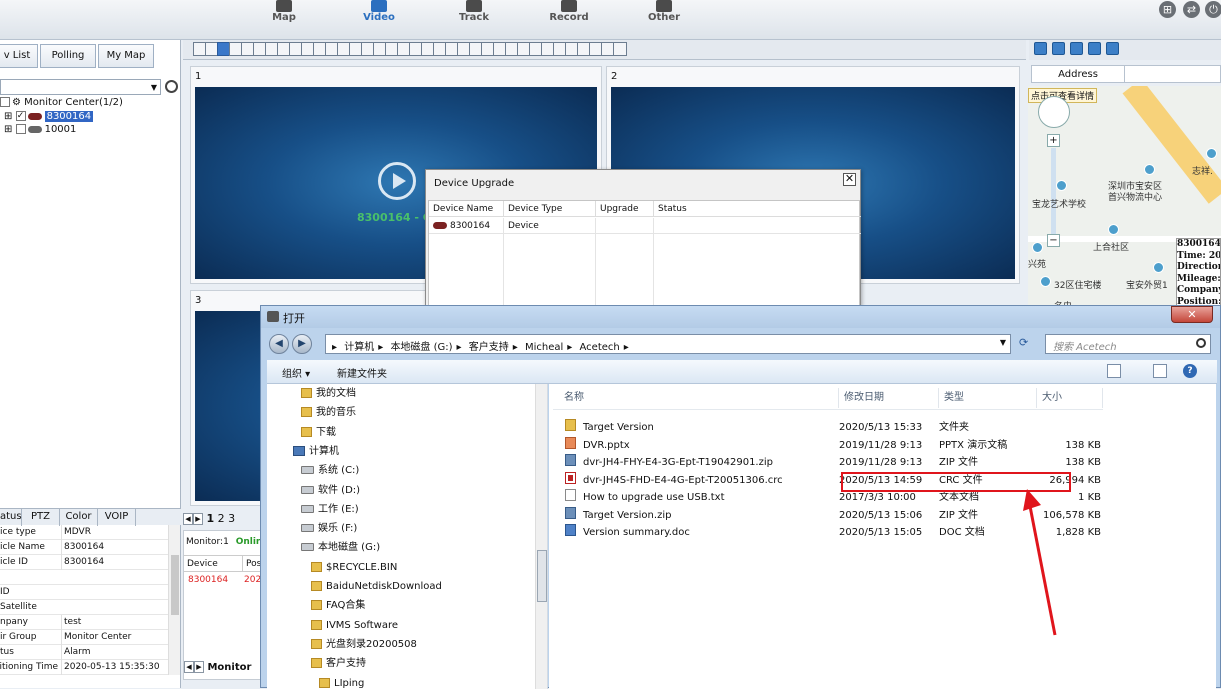 The image size is (1221, 689). What do you see at coordinates (421, 347) in the screenshot?
I see `breadcrumb-item: 本地磁盘 (G:)` at bounding box center [421, 347].